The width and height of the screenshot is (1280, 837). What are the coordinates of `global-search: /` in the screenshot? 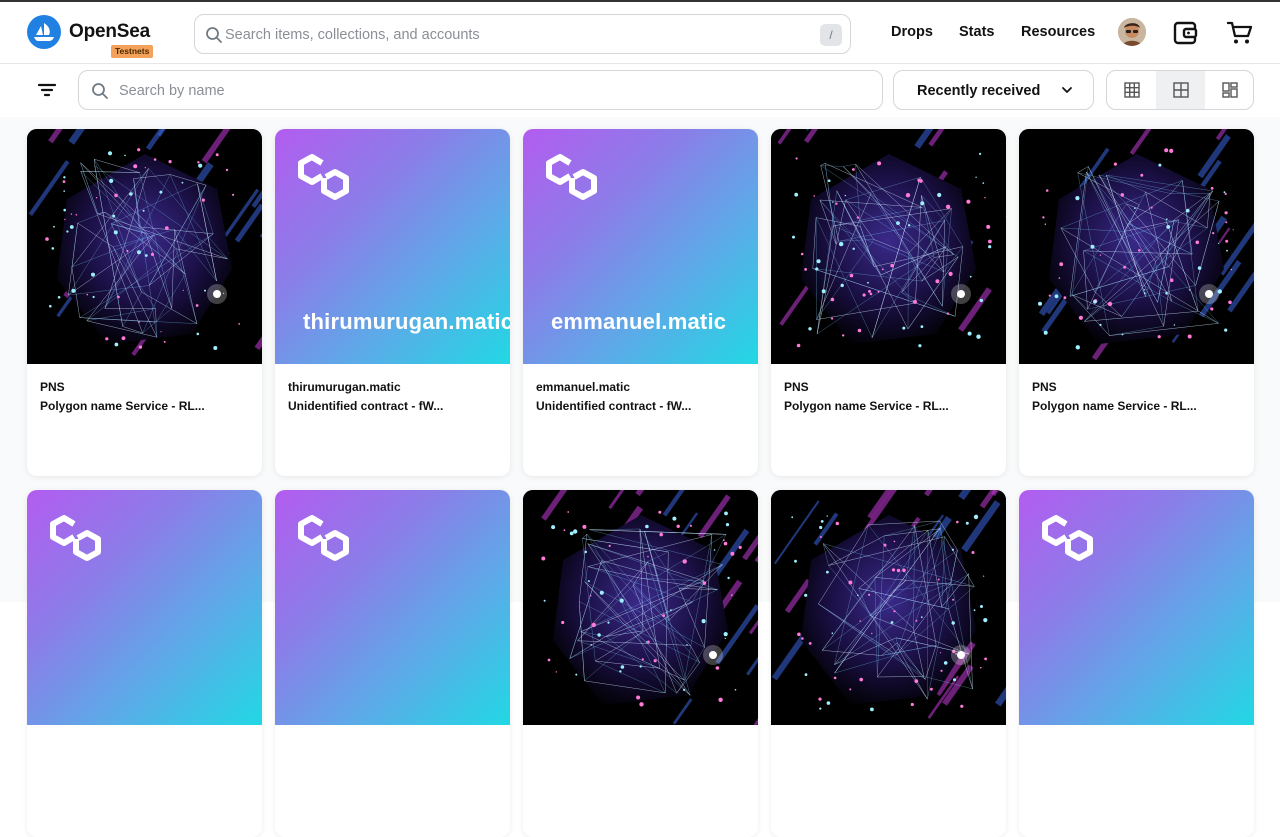 It's located at (522, 34).